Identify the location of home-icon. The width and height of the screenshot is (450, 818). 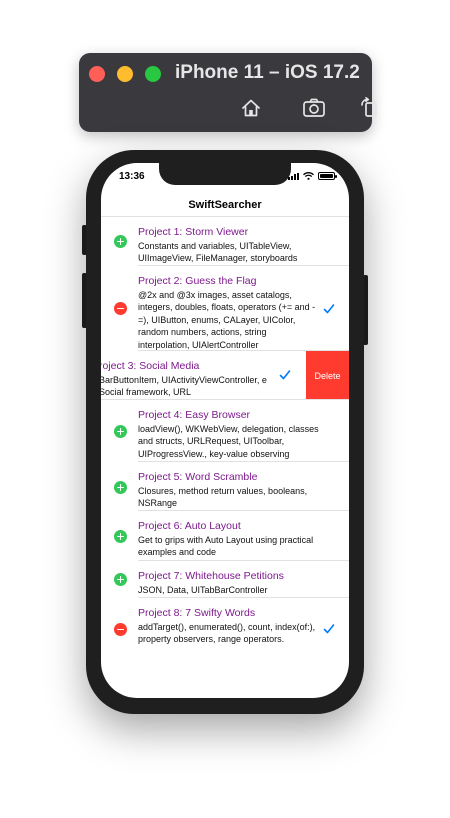
(251, 108).